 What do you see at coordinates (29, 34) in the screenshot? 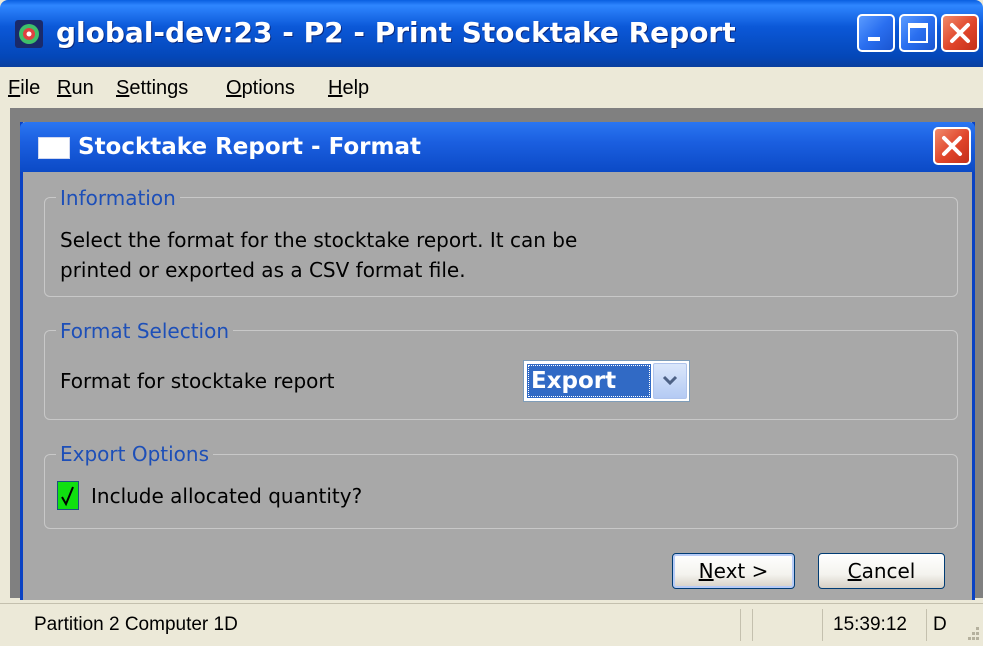
I see `app-icon` at bounding box center [29, 34].